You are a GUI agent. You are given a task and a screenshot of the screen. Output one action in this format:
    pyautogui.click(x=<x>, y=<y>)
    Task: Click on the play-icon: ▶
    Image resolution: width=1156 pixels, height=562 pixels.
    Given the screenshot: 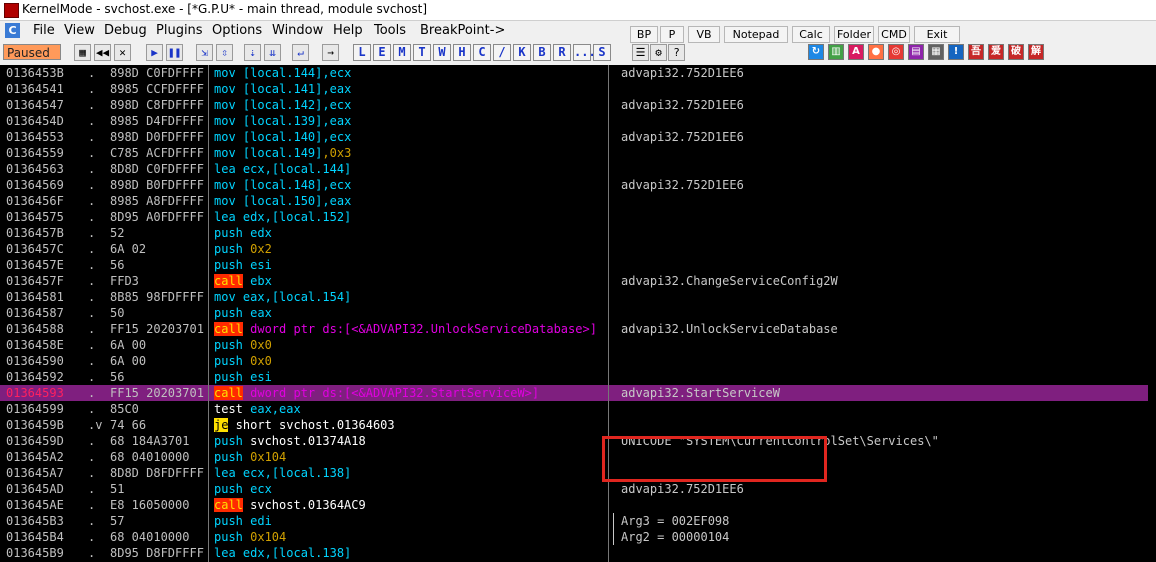 What is the action you would take?
    pyautogui.click(x=154, y=52)
    